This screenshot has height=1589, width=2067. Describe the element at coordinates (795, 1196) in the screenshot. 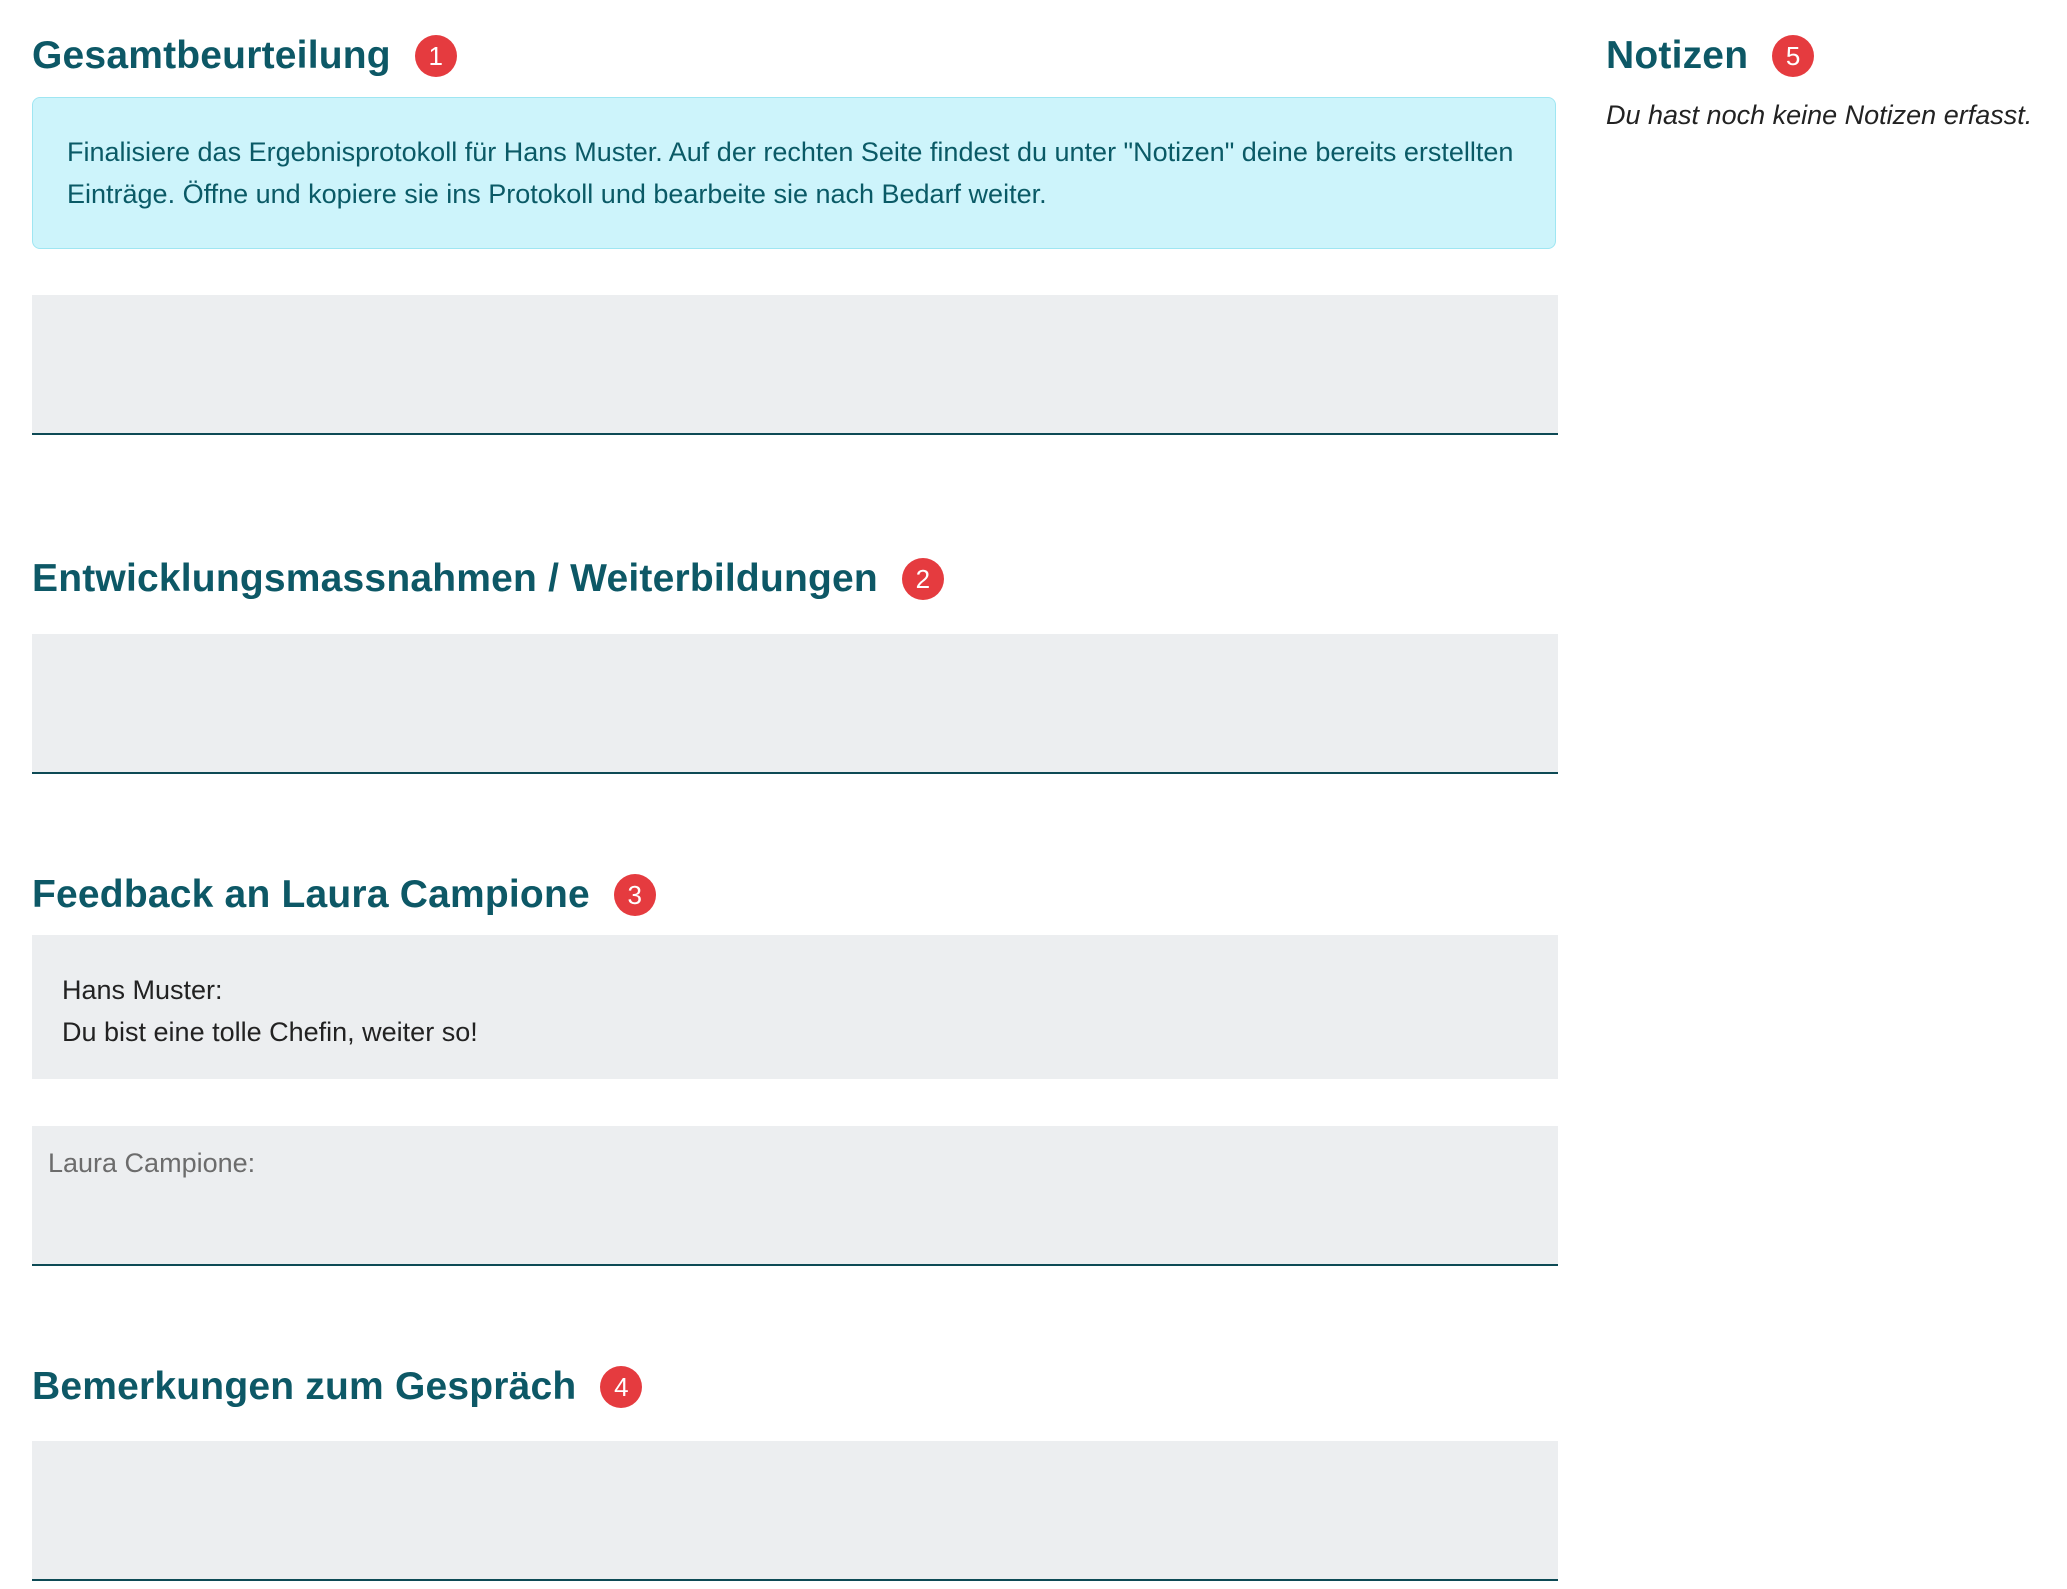

I see `feedback-reply-input` at that location.